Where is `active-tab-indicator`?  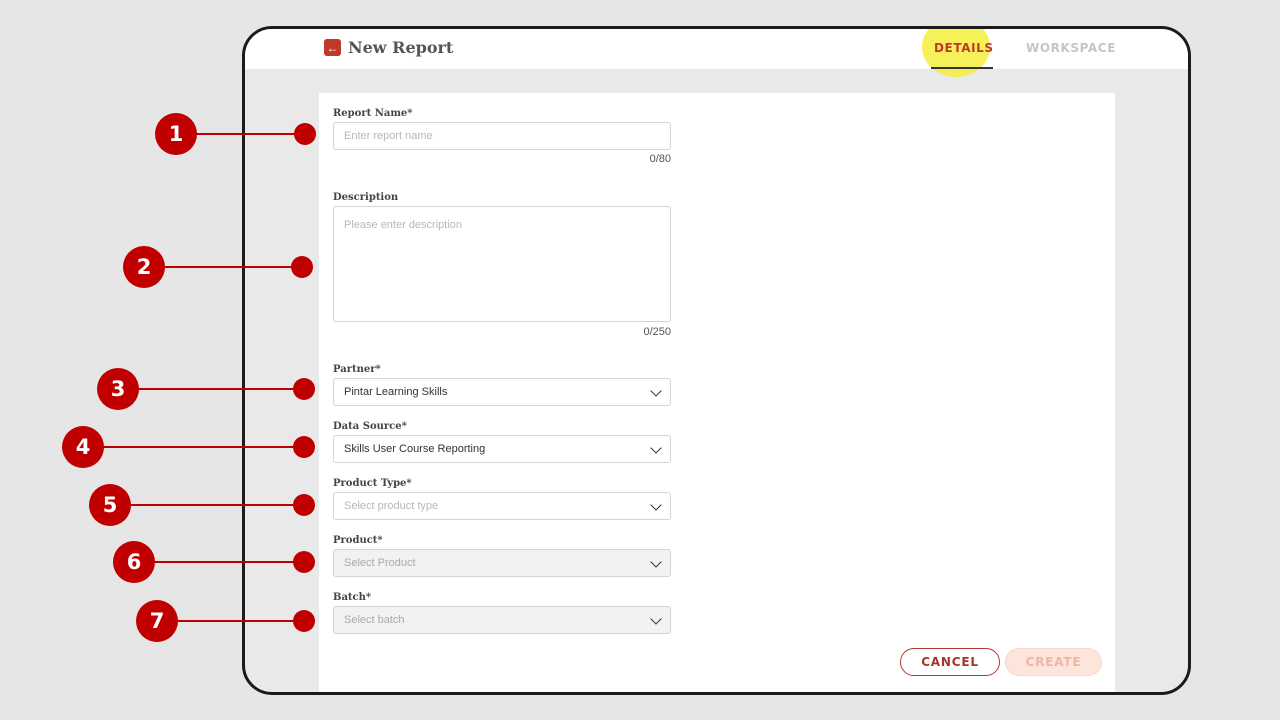 active-tab-indicator is located at coordinates (962, 68).